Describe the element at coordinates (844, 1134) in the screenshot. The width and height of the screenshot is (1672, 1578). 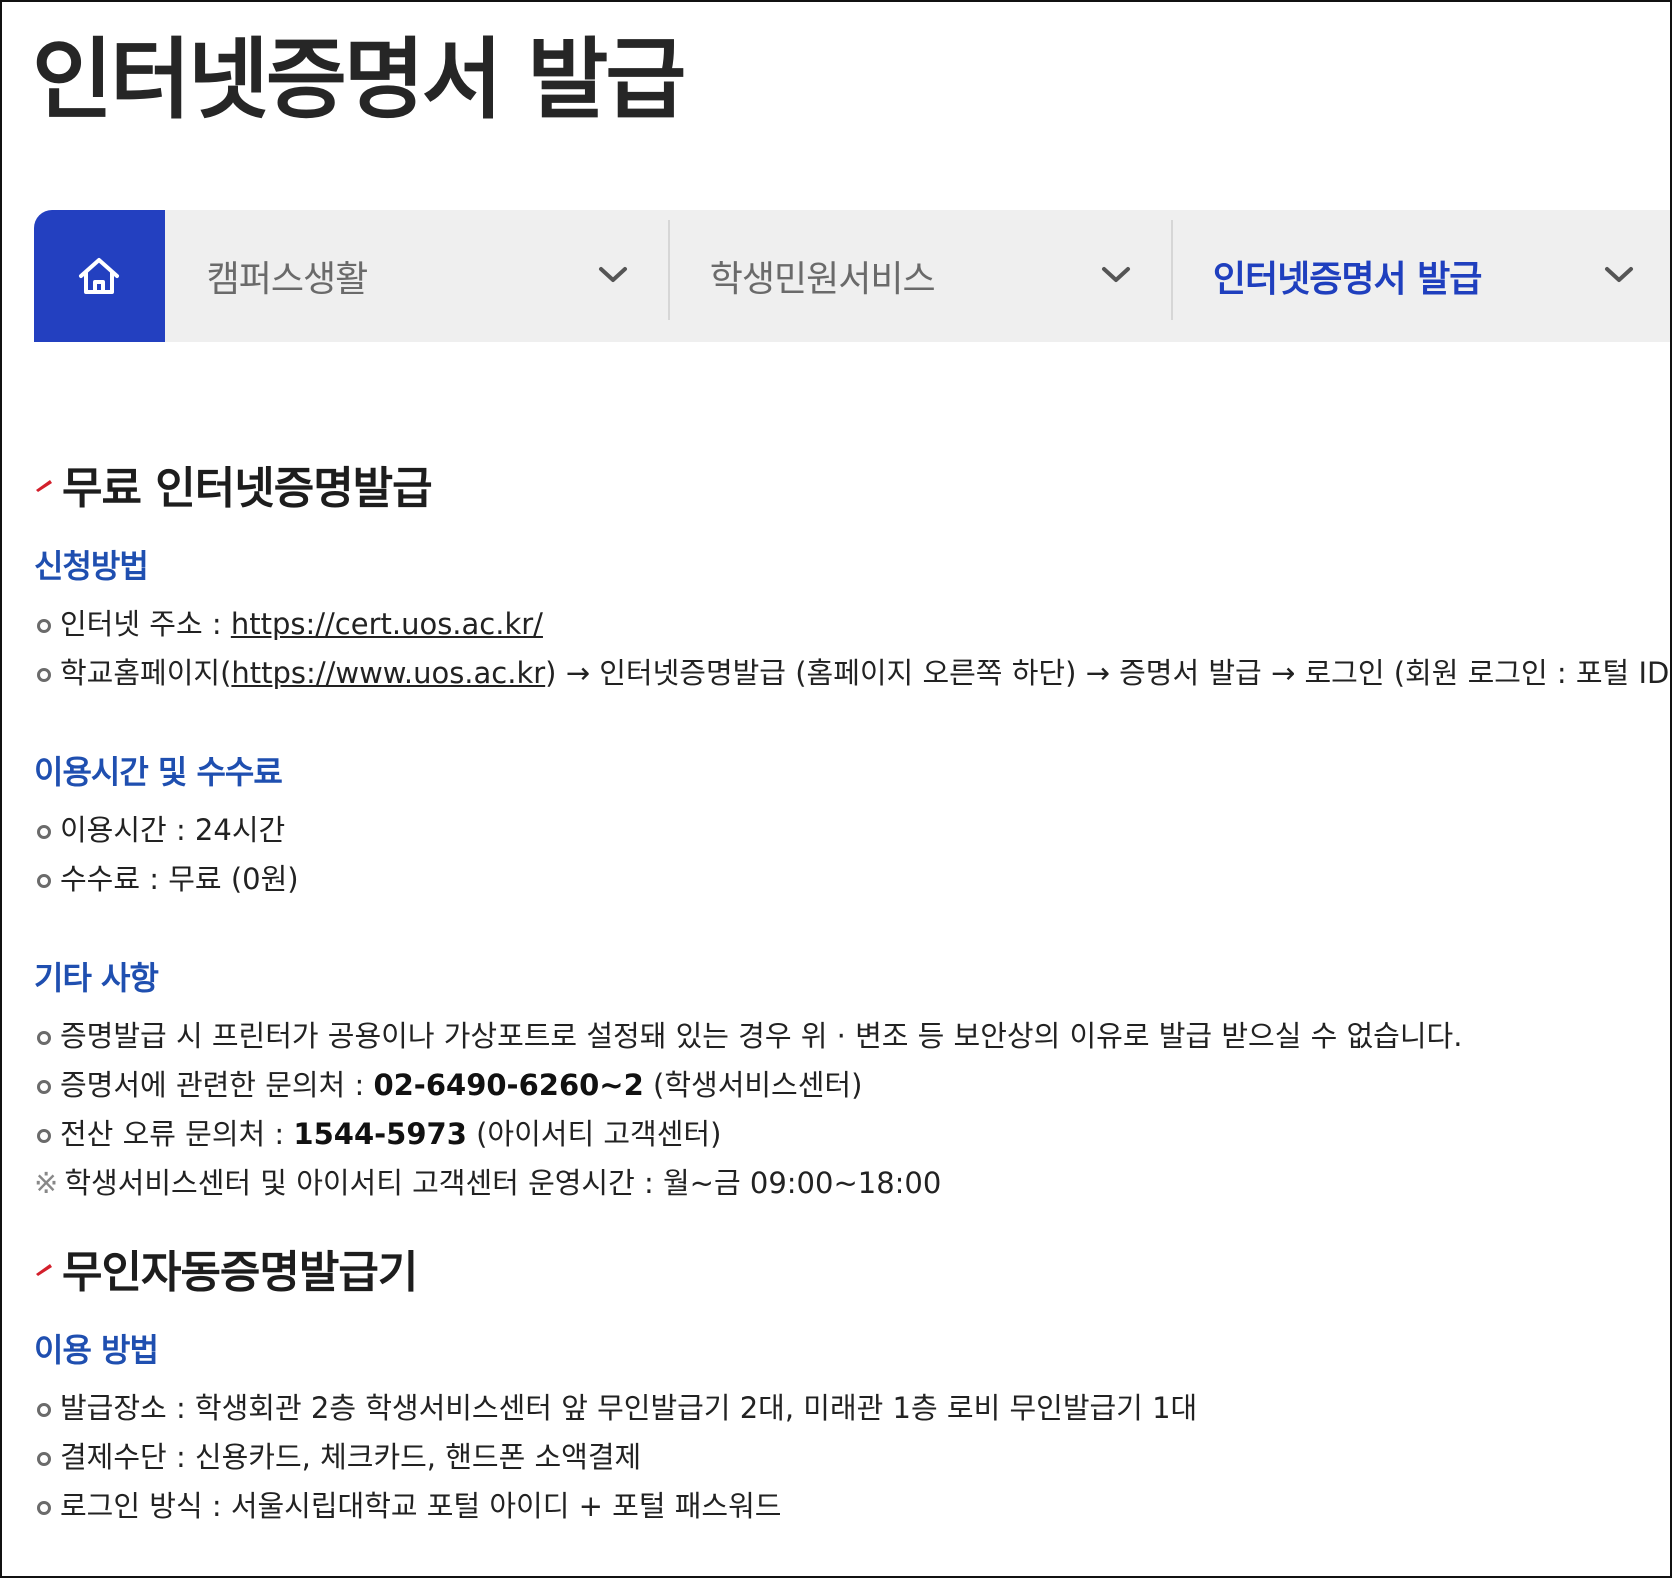
I see `list-item: 전산 오류 문의처 : 1544-5973 (아이서티 고객센터)` at that location.